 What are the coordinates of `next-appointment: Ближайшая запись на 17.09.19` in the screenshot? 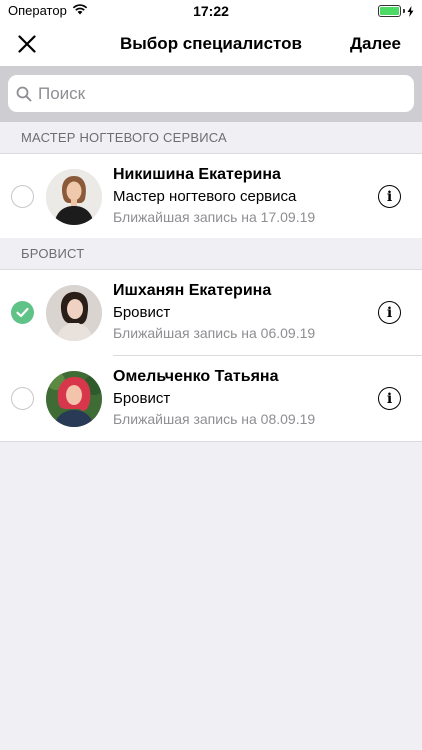 It's located at (214, 217).